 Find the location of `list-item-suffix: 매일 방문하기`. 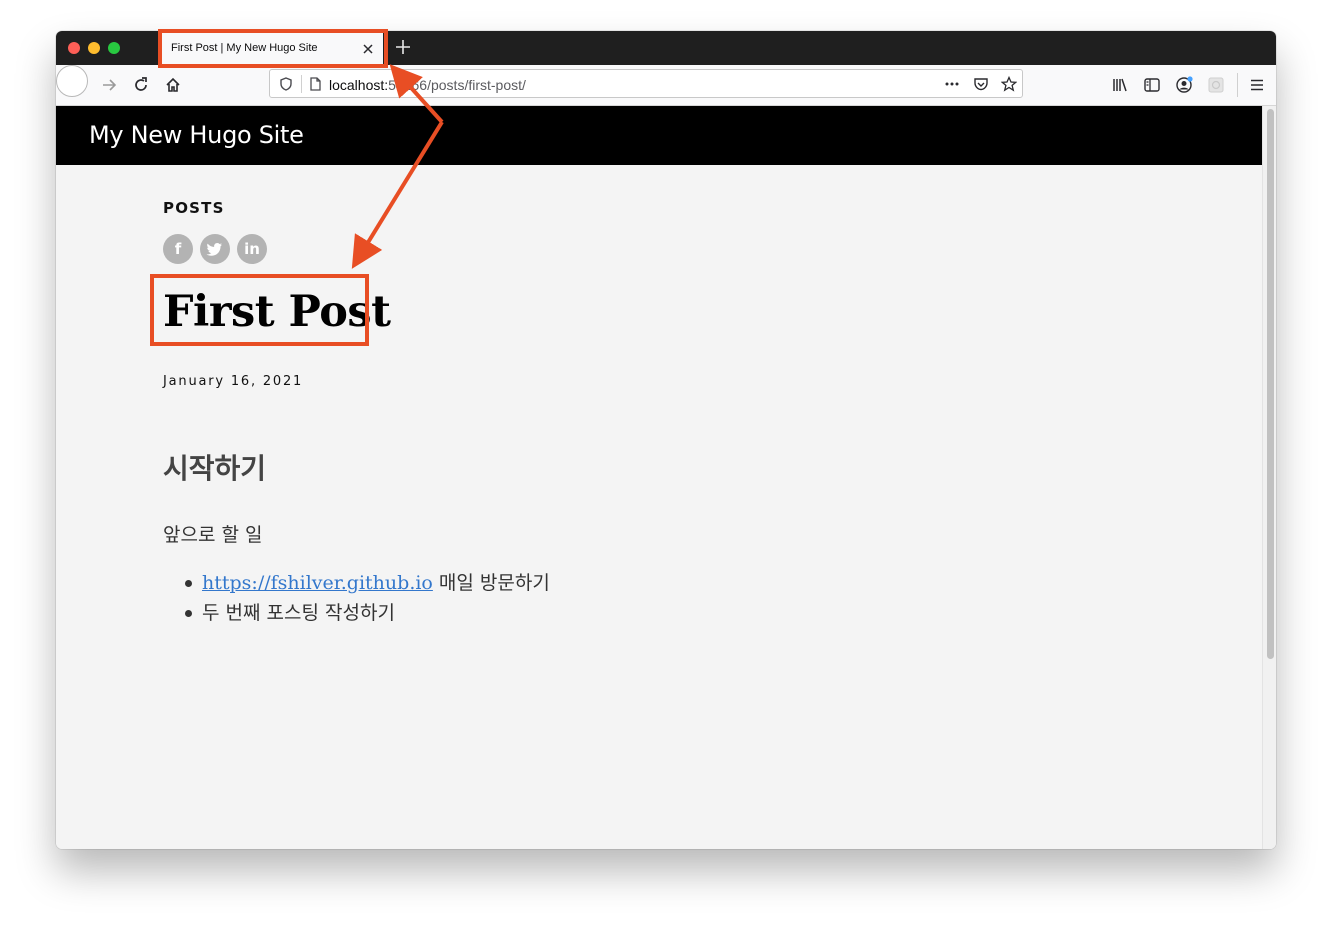

list-item-suffix: 매일 방문하기 is located at coordinates (491, 583).